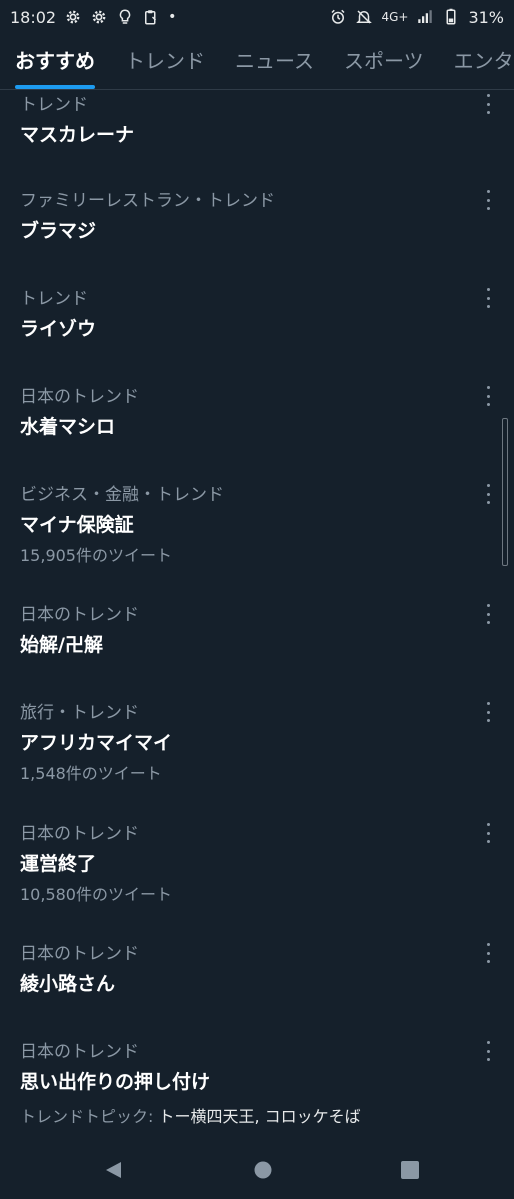 The image size is (514, 1199). I want to click on trend-topics: トレンドトピック: トー横四天王, コロッケそば, so click(190, 1115).